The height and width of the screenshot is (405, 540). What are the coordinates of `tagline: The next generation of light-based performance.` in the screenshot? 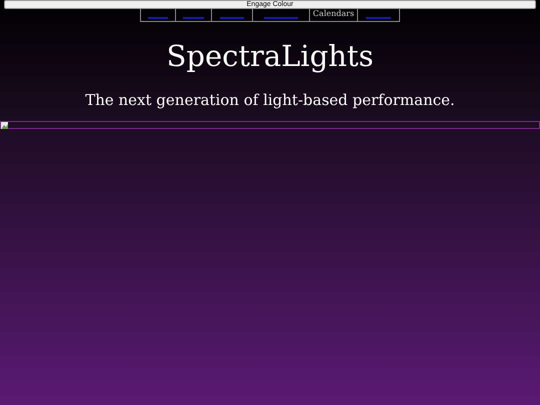 It's located at (270, 100).